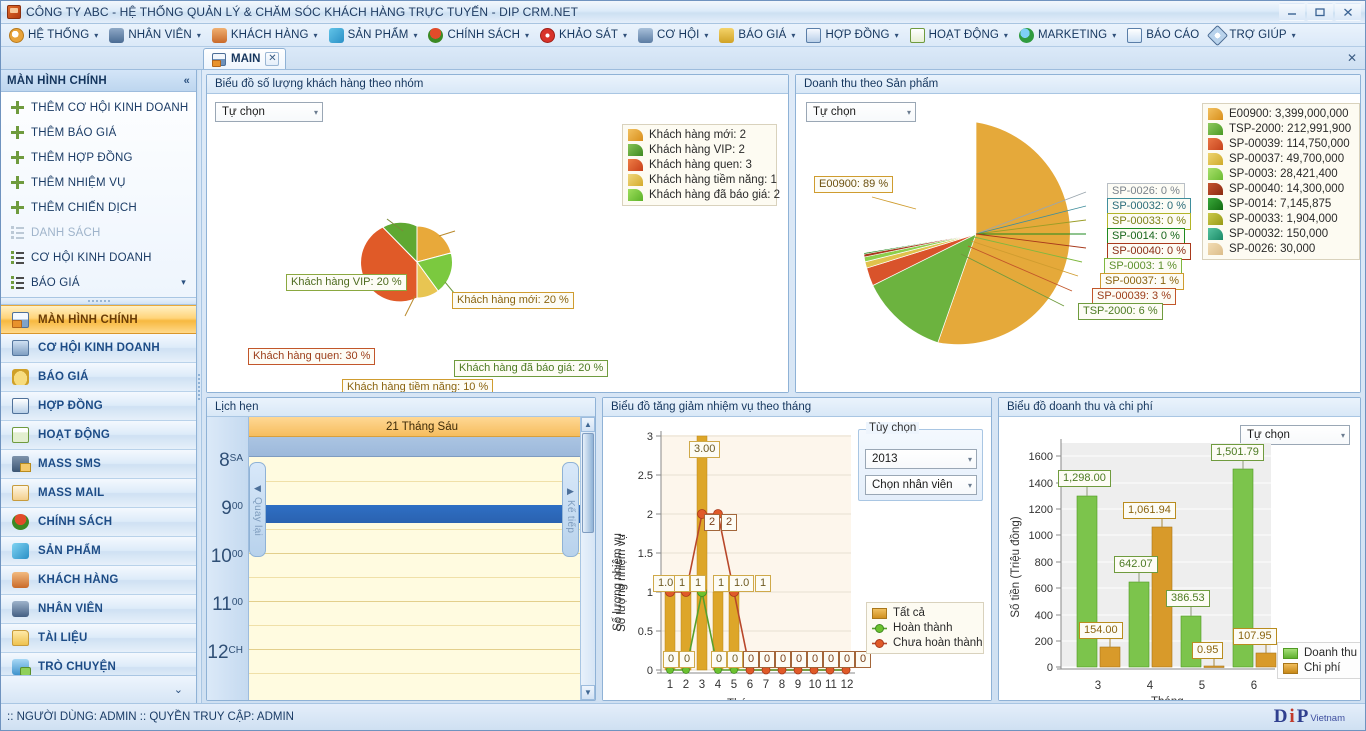  I want to click on menu-item-bao-cao: BÁO CÁO, so click(1164, 35).